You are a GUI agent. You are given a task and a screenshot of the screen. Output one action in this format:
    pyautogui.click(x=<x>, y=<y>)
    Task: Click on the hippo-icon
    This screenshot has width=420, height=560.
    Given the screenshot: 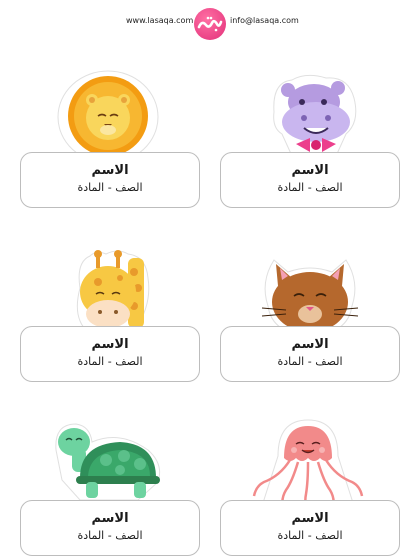 What is the action you would take?
    pyautogui.click(x=315, y=115)
    